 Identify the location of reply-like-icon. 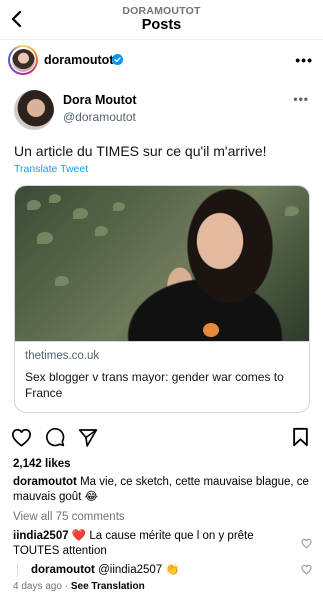
(306, 569).